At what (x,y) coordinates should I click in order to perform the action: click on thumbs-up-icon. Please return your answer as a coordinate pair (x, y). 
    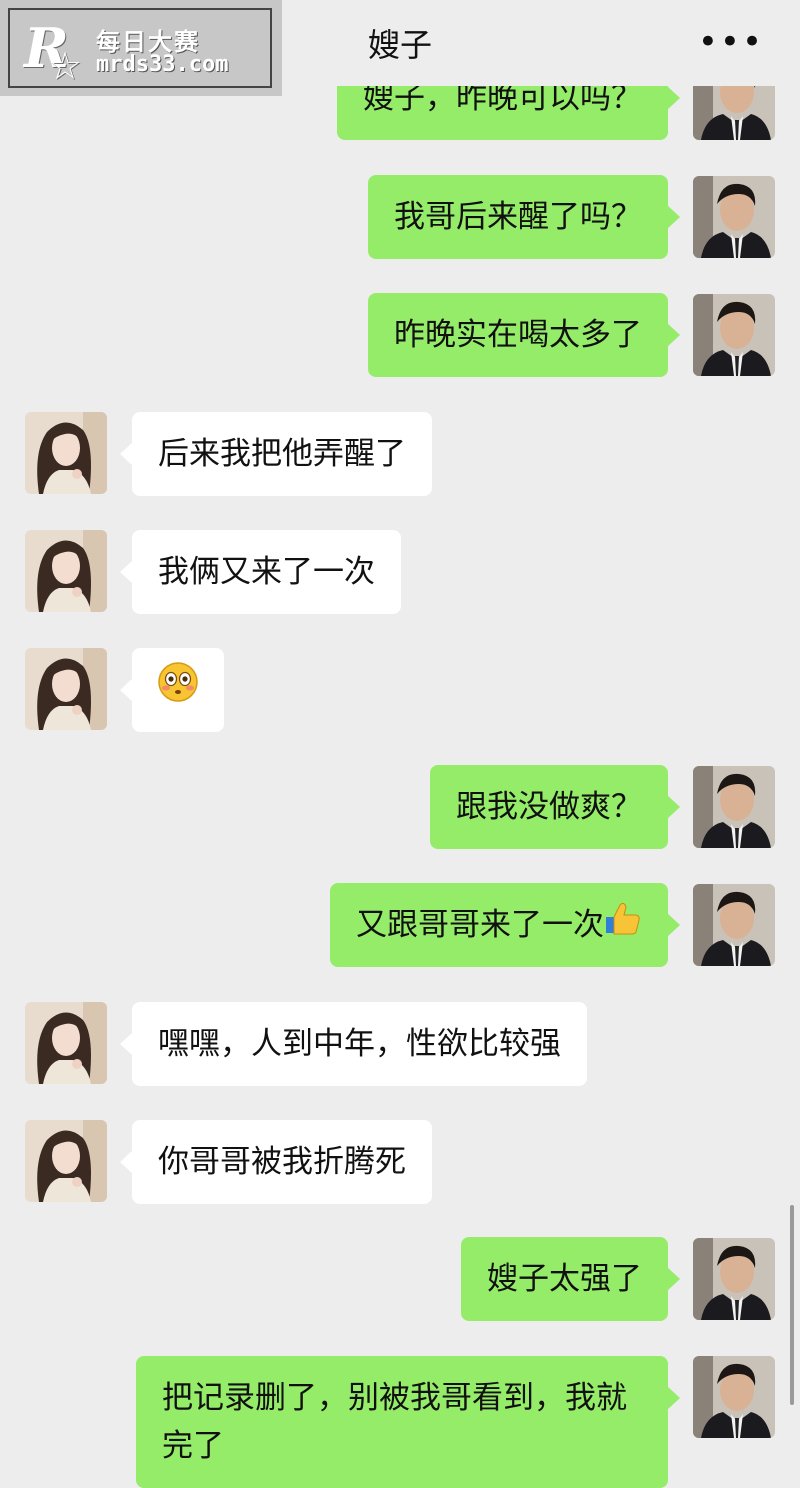
    Looking at the image, I should click on (623, 927).